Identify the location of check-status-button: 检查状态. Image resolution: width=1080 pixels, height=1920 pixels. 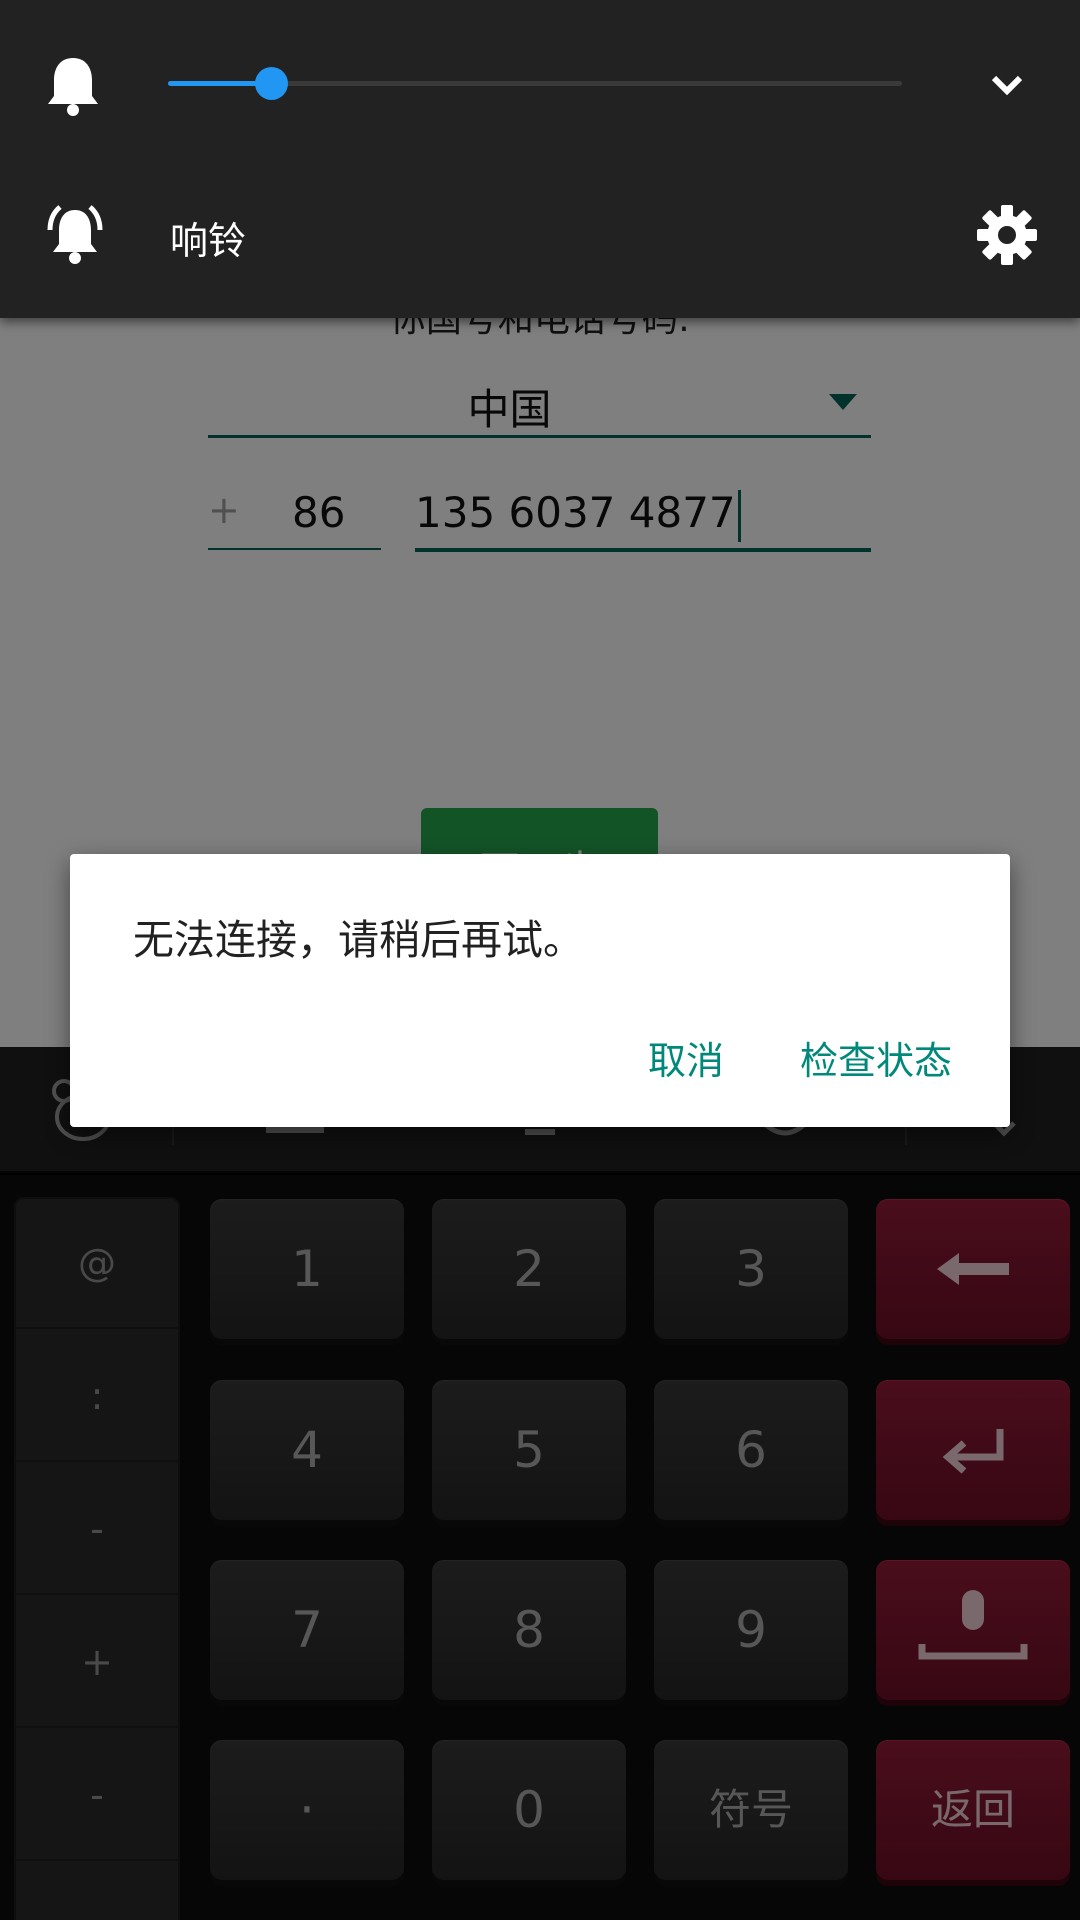
(876, 1057).